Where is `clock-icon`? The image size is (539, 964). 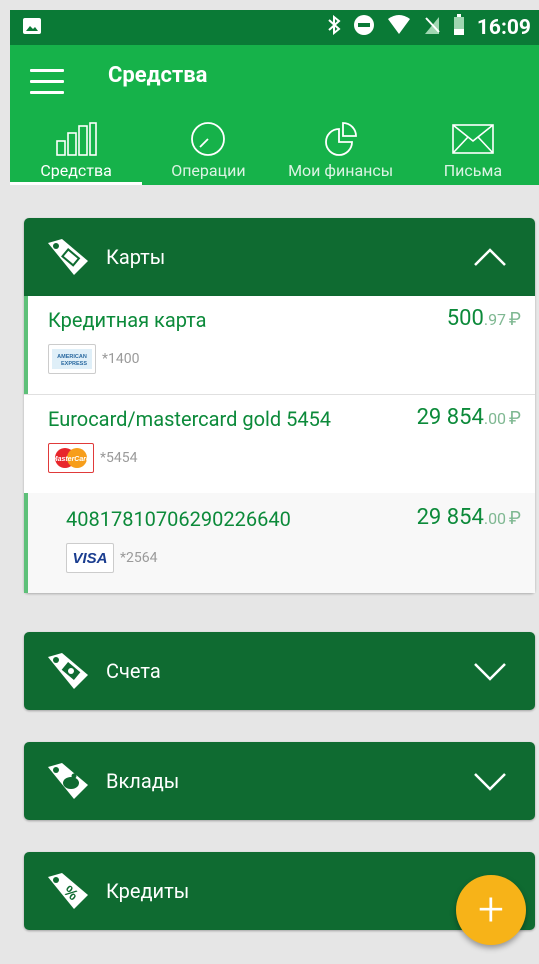
clock-icon is located at coordinates (208, 139).